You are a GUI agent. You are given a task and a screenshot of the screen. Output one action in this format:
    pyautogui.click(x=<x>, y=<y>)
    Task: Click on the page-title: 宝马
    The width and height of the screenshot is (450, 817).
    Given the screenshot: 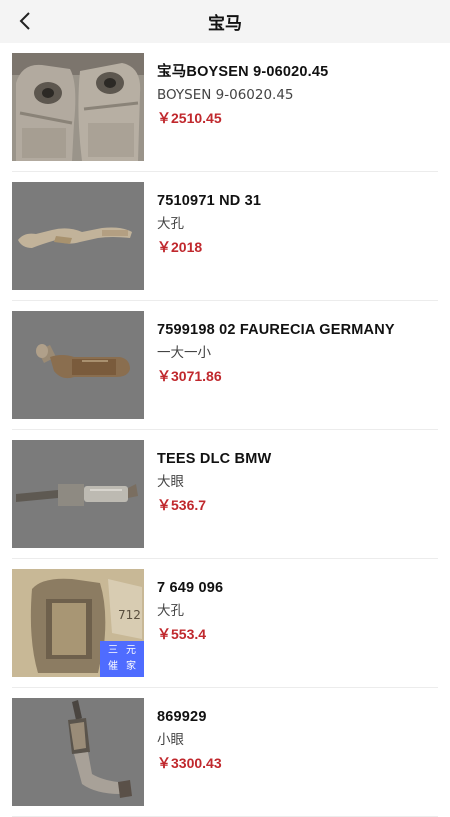 What is the action you would take?
    pyautogui.click(x=225, y=24)
    